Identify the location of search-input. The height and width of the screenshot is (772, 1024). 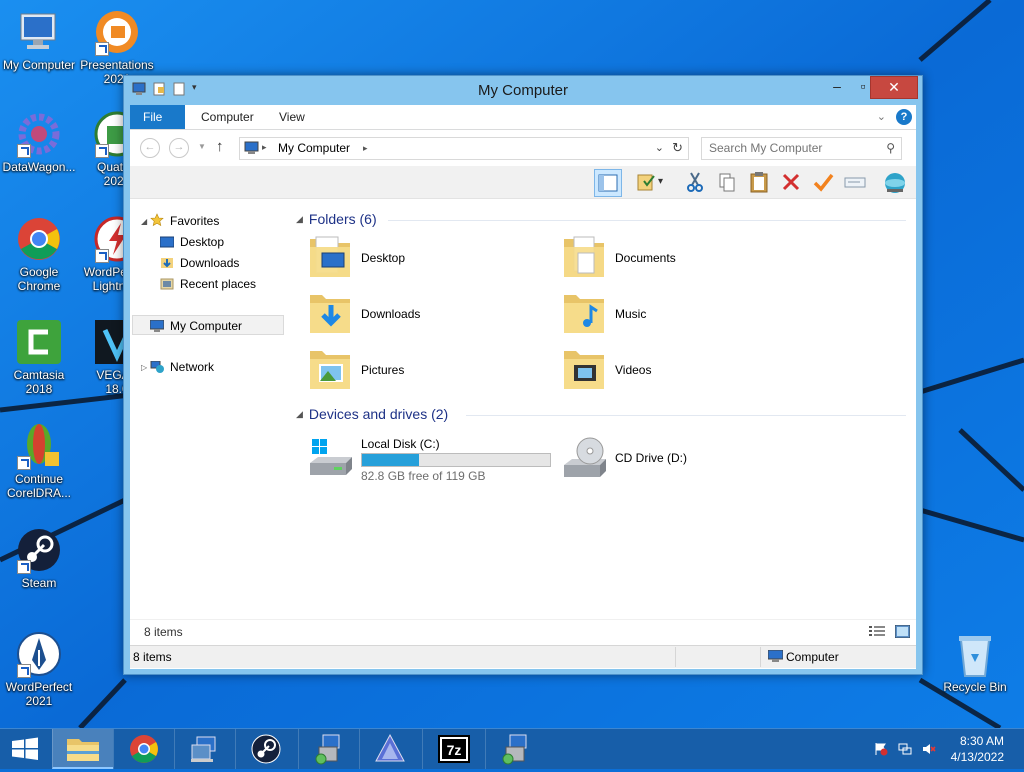
(790, 147).